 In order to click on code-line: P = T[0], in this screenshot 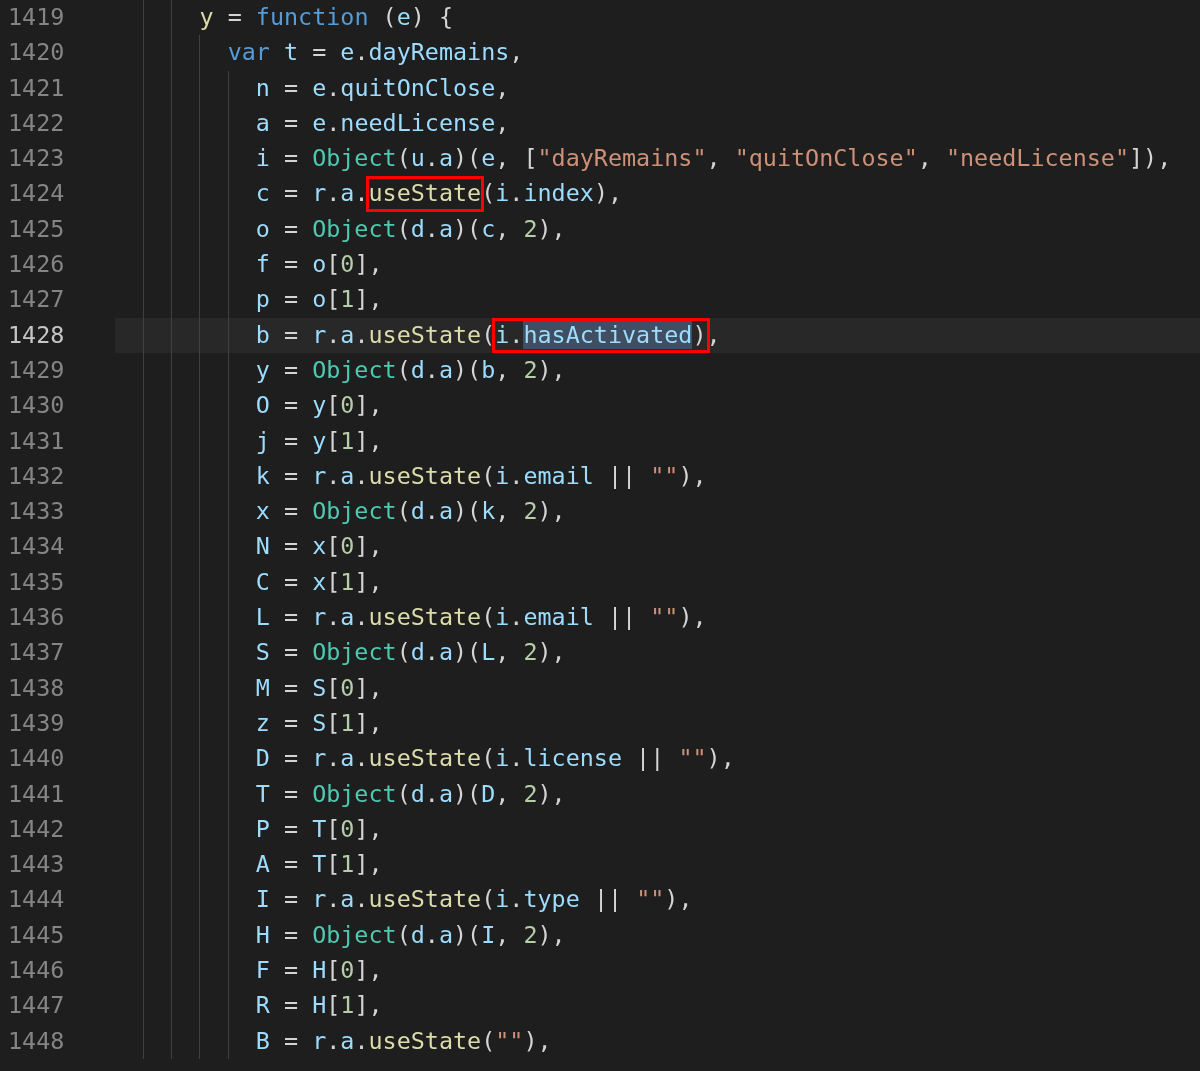, I will do `click(319, 829)`.